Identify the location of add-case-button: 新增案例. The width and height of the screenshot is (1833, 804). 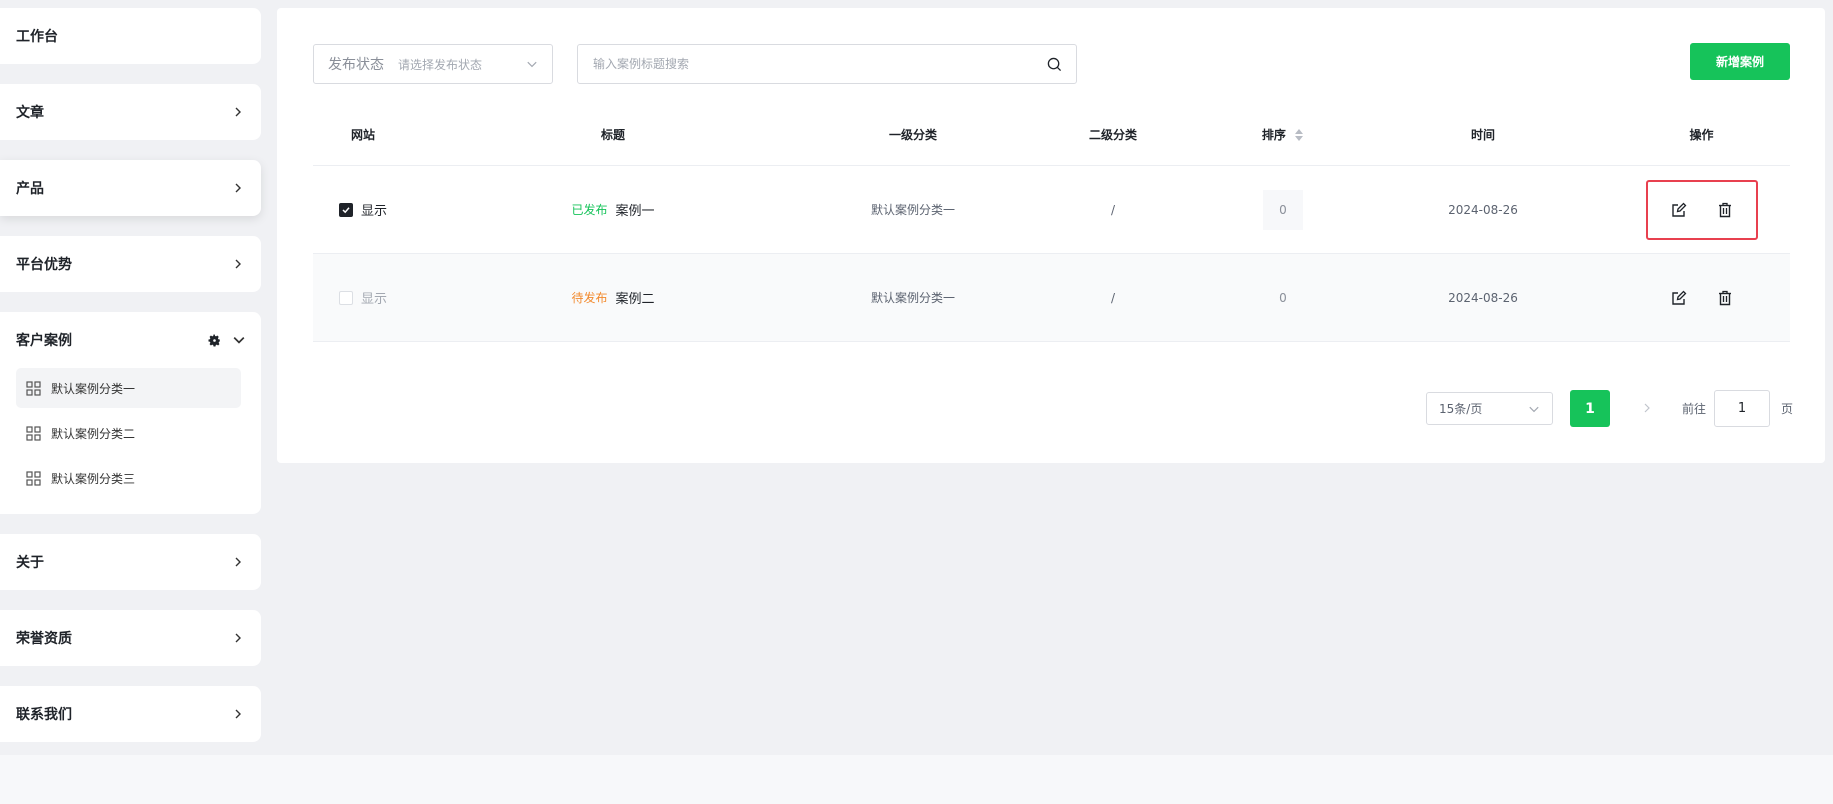
(1740, 61).